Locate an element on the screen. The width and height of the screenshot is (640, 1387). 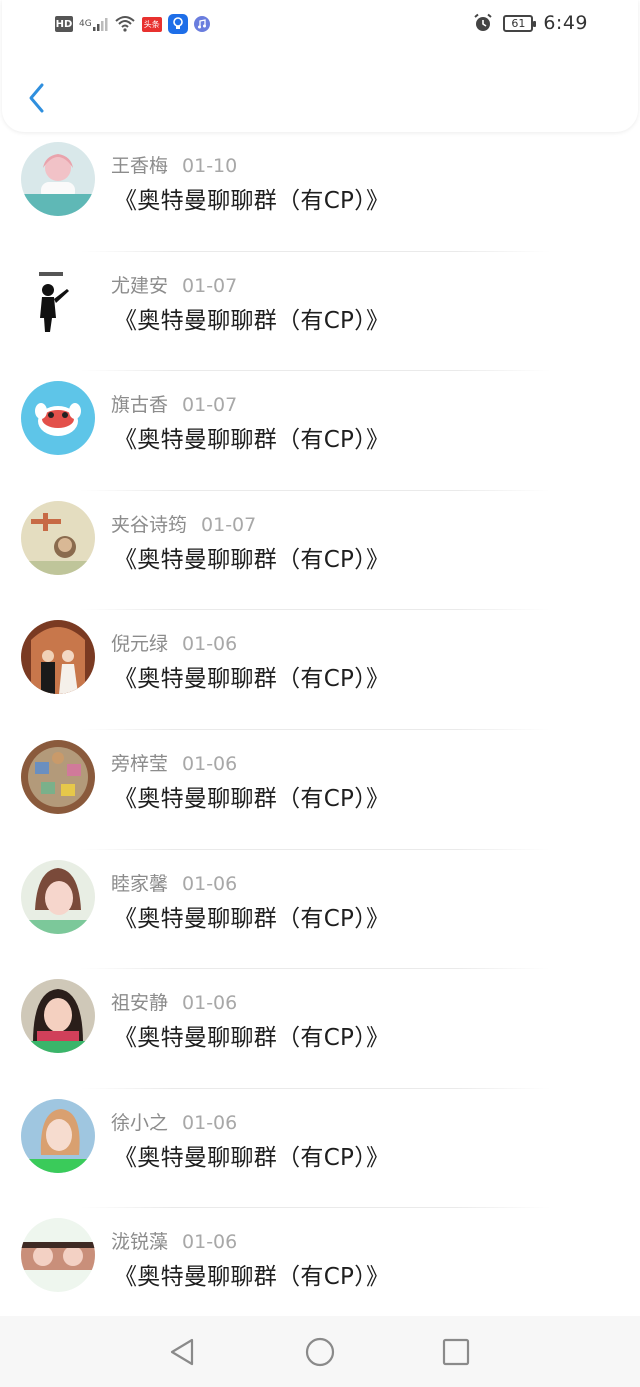
sender-name: 徐小之 is located at coordinates (140, 1122).